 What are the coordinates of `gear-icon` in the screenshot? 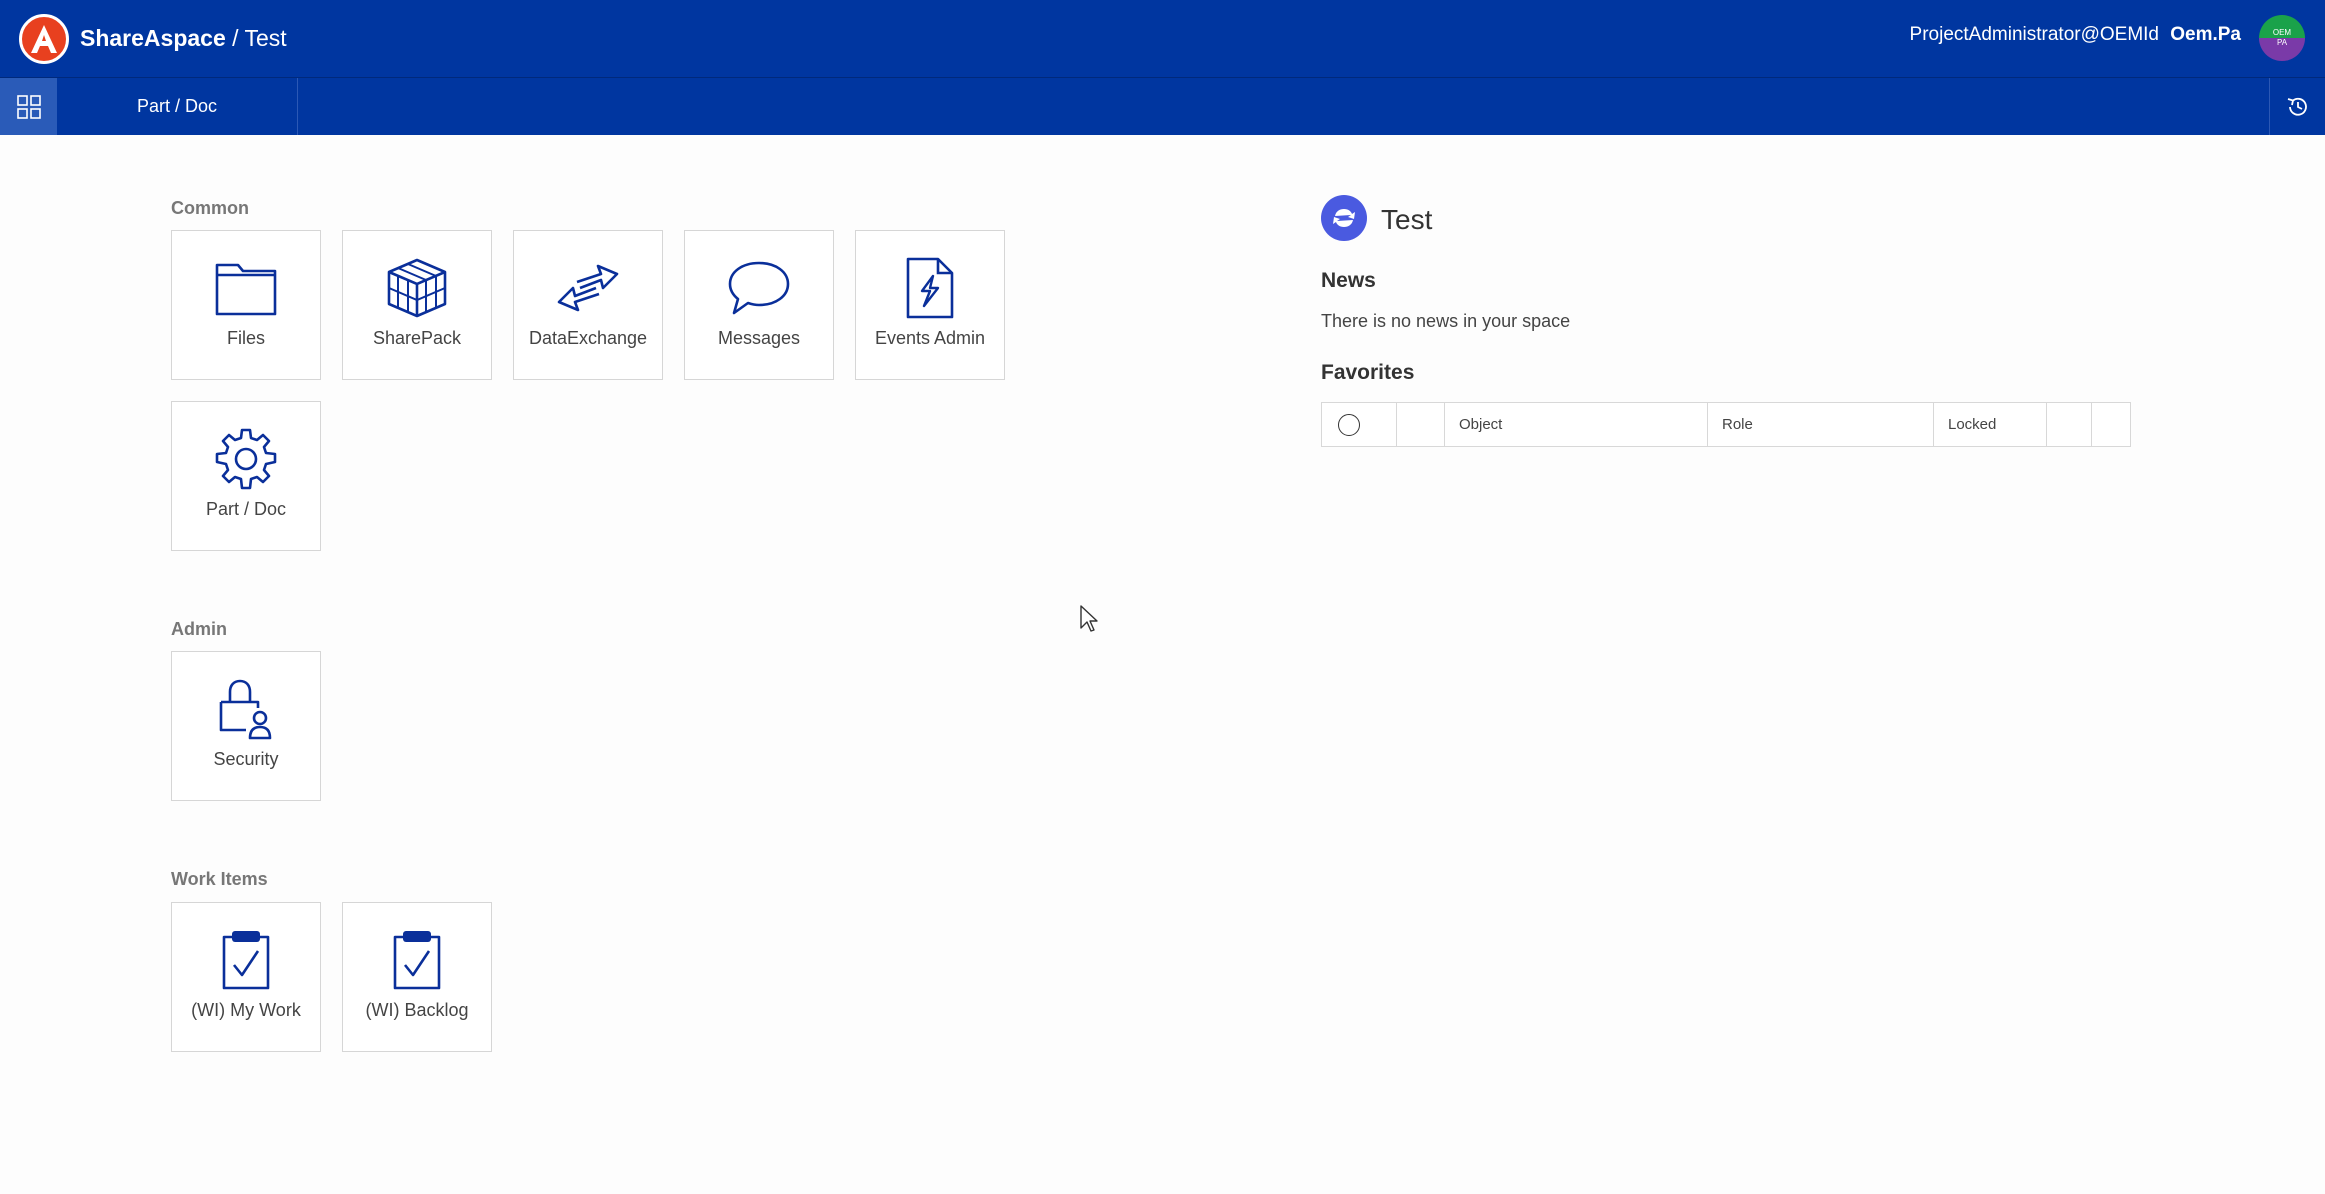 It's located at (246, 459).